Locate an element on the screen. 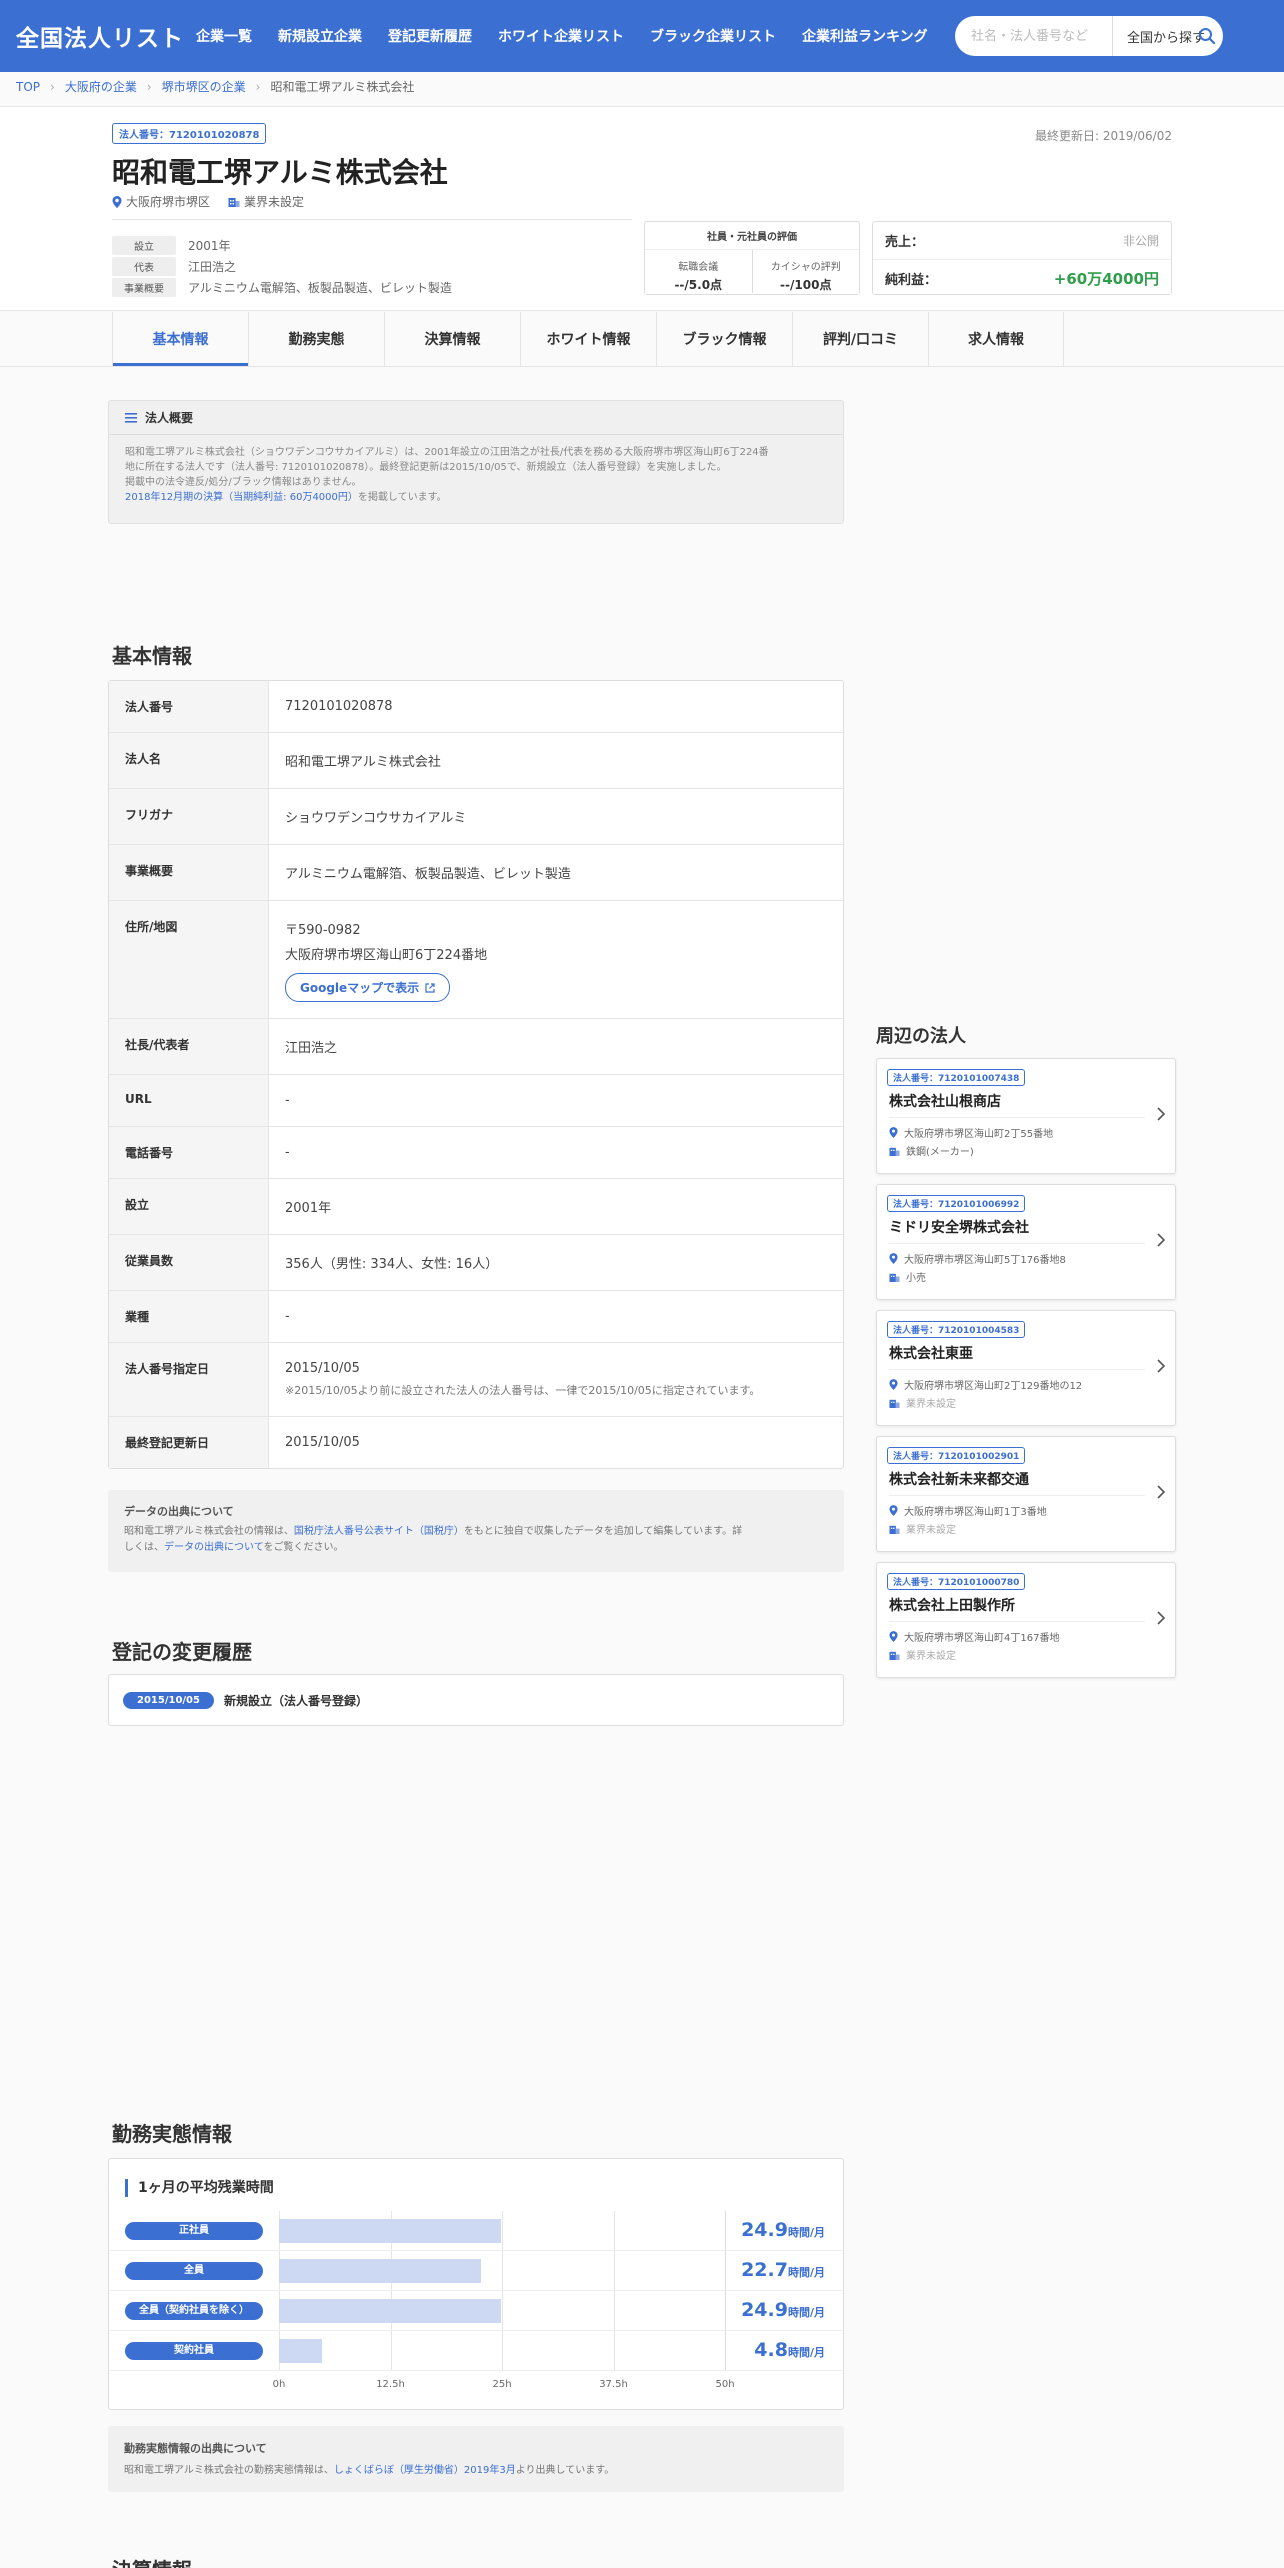 Image resolution: width=1284 pixels, height=2568 pixels. bar-value-label: 22.7時間/月 is located at coordinates (783, 2270).